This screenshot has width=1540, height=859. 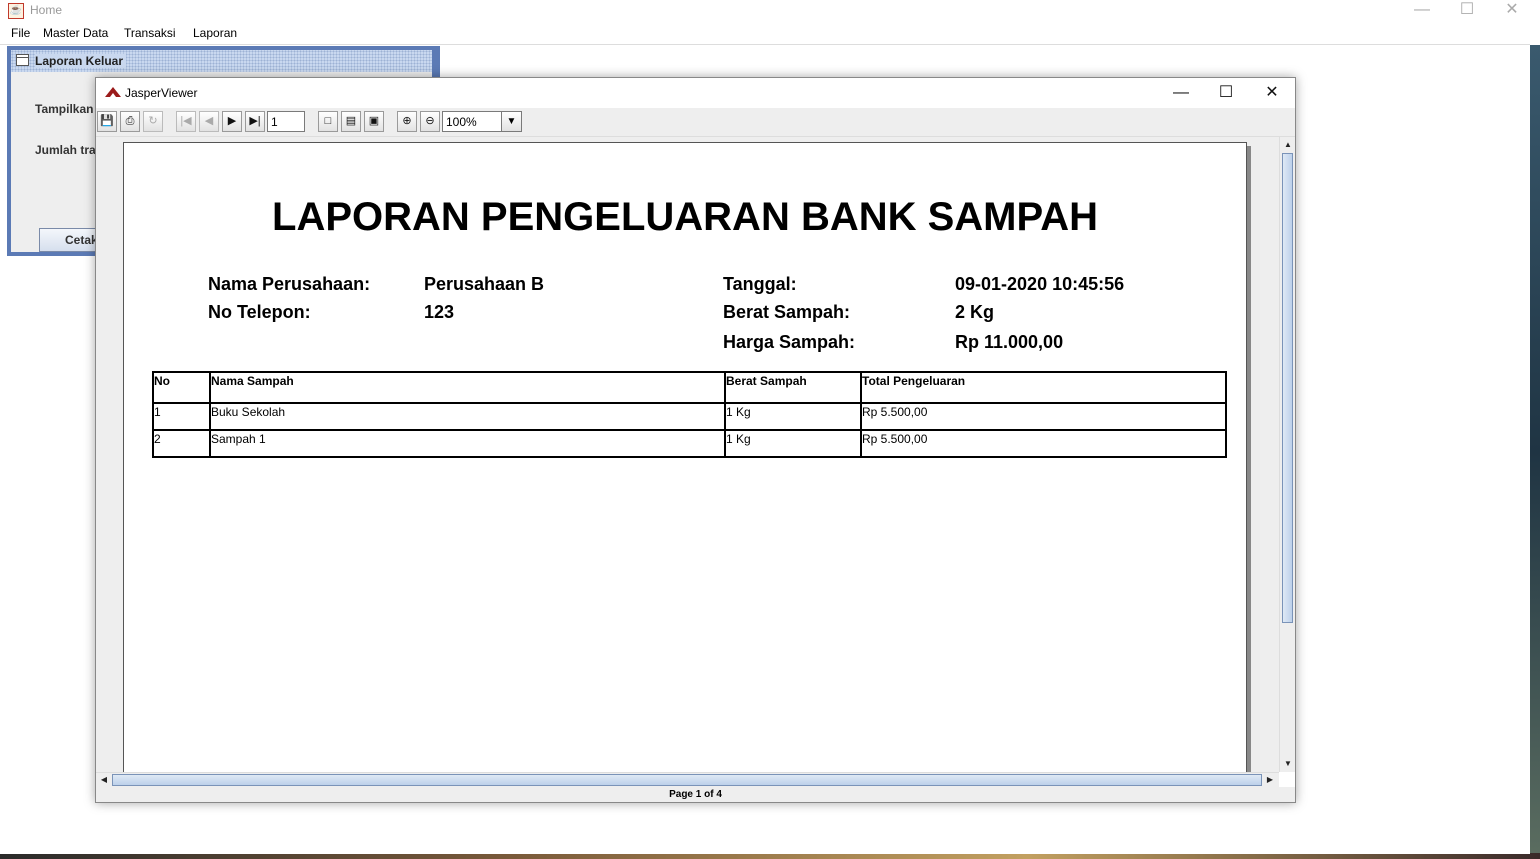 I want to click on report-title: LAPORAN PENGELUARAN BANK SAMPAH, so click(x=685, y=217).